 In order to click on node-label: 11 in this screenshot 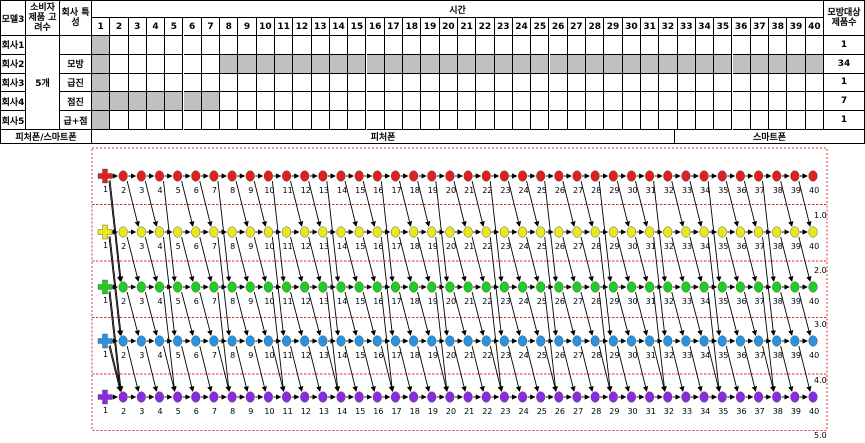, I will do `click(288, 355)`.